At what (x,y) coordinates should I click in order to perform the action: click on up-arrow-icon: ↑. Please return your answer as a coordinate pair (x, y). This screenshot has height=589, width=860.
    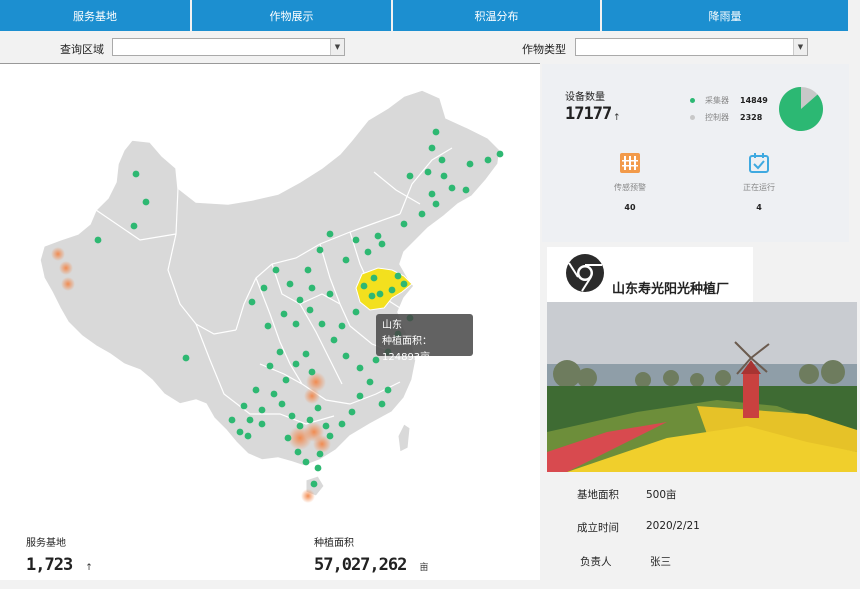
    Looking at the image, I should click on (89, 568).